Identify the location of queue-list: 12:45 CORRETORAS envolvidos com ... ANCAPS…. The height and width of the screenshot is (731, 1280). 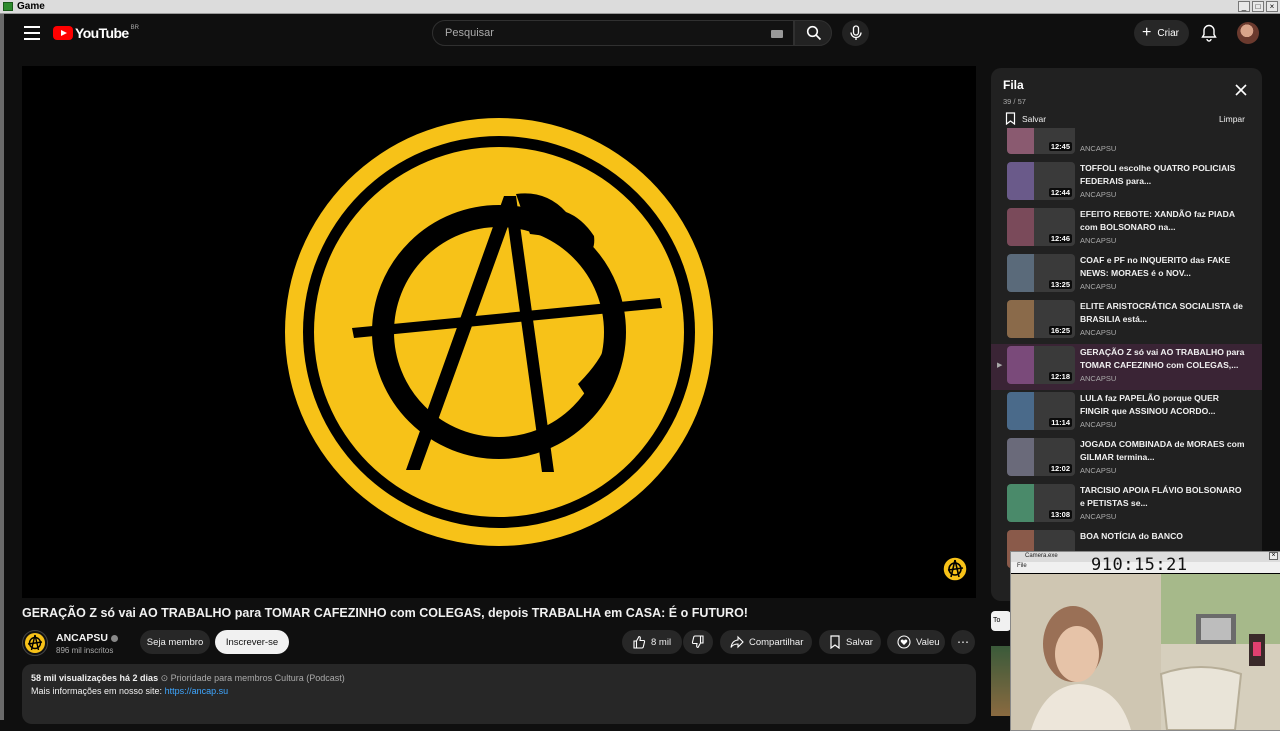
(1126, 364).